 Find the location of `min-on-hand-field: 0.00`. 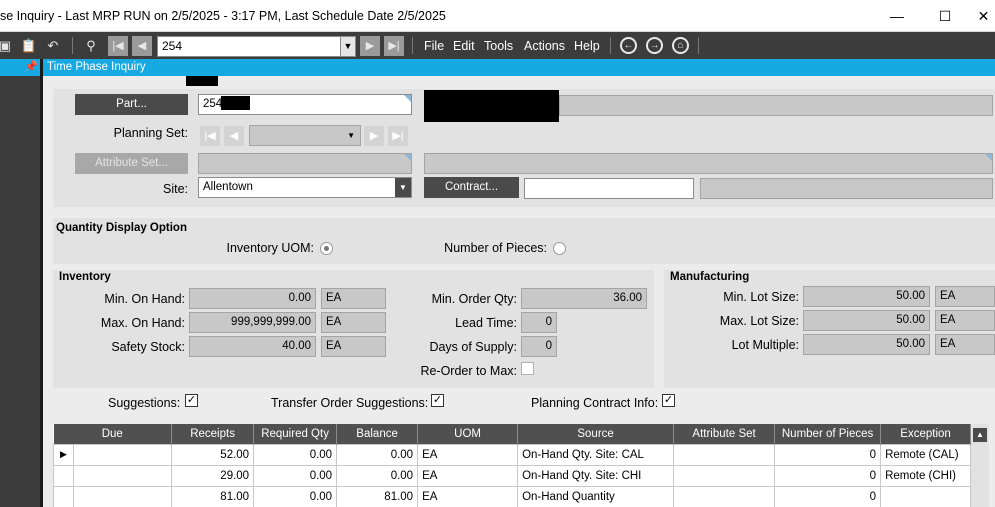

min-on-hand-field: 0.00 is located at coordinates (252, 298).